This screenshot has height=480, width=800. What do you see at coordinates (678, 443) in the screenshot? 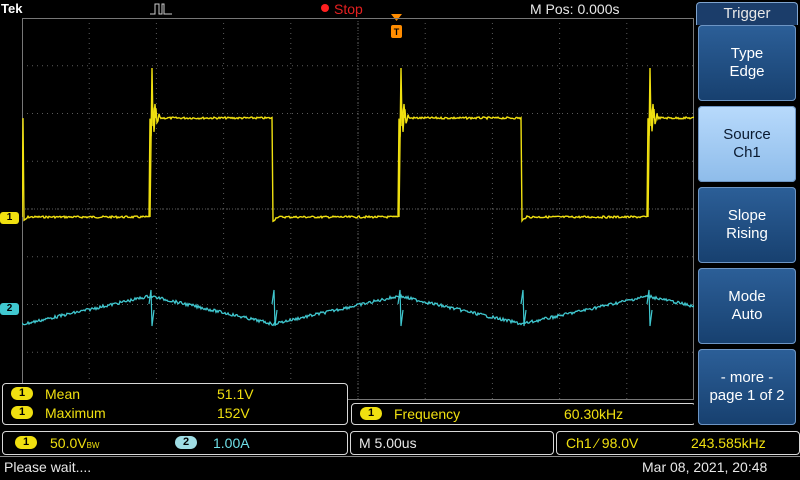
I see `trigger-readout: Ch1 ⁄ 98.0V 243.585kHz` at bounding box center [678, 443].